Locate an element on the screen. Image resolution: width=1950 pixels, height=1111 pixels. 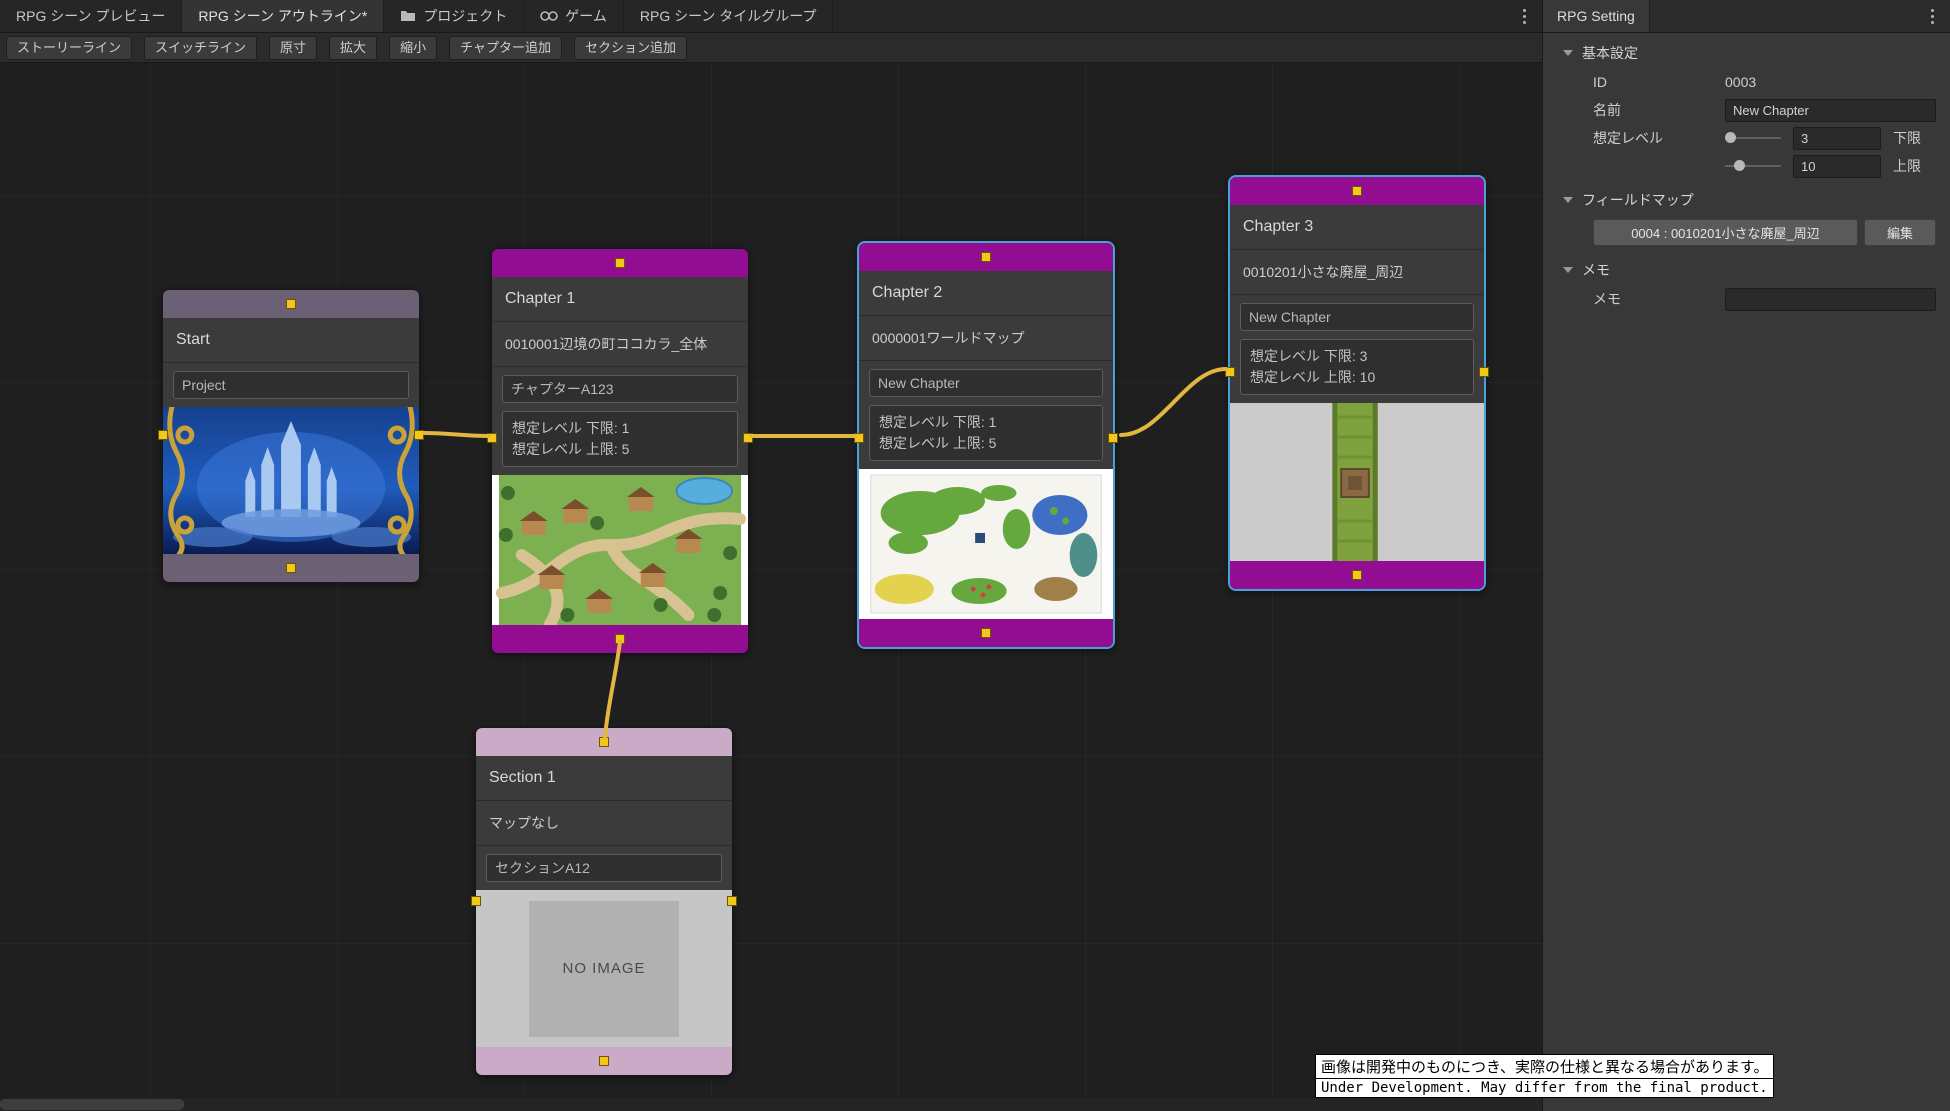
node-title: Chapter 1 is located at coordinates (620, 299).